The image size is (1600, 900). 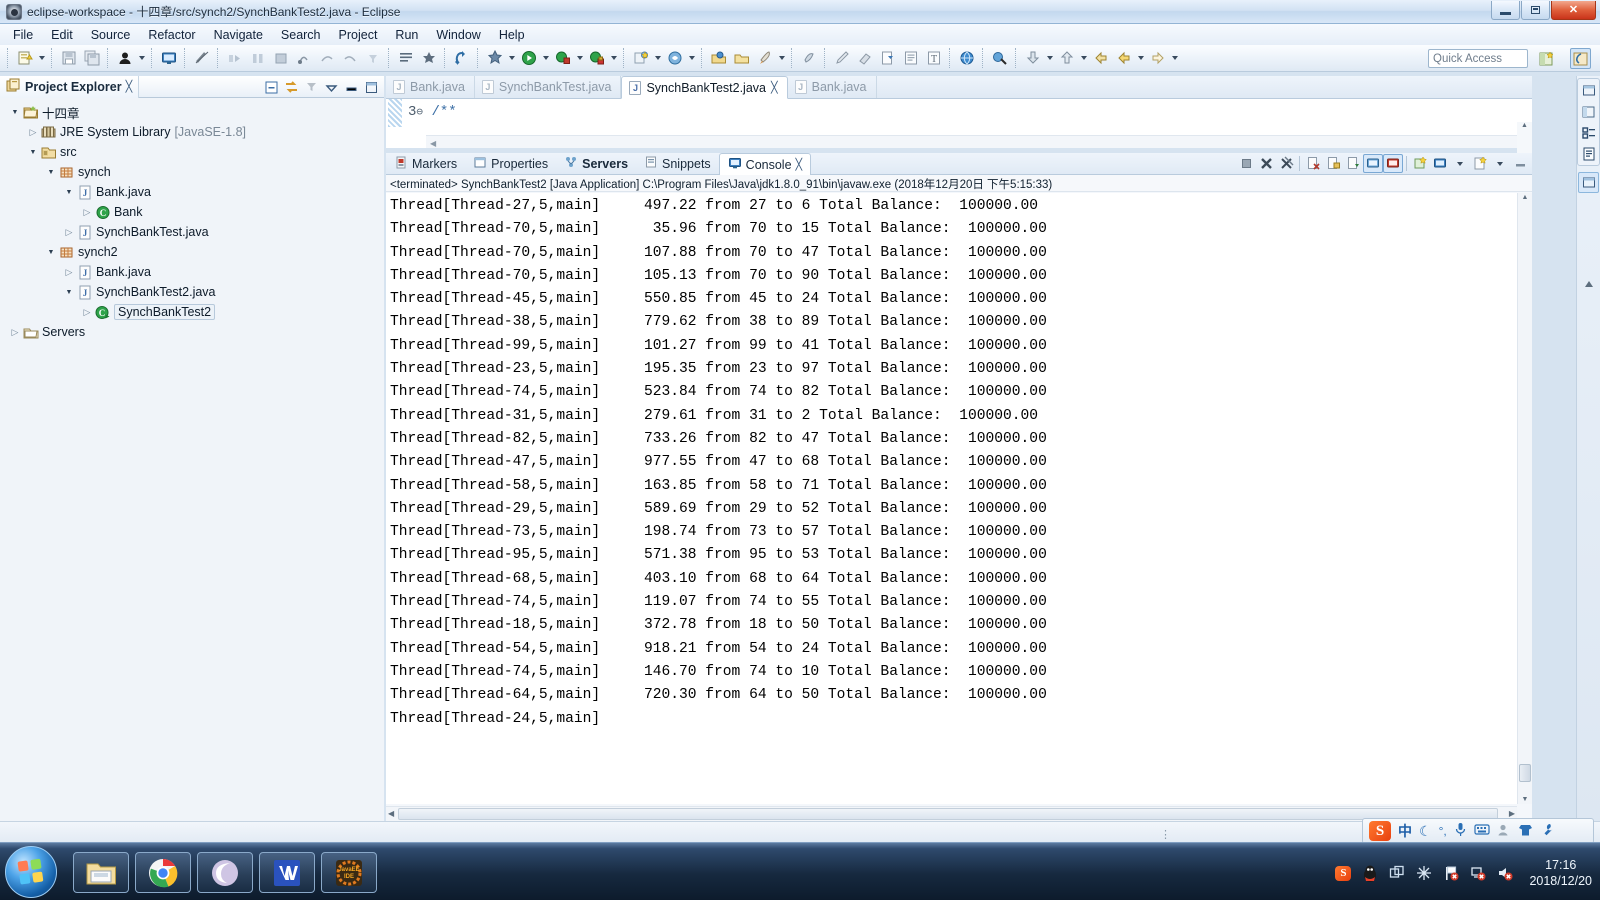 What do you see at coordinates (1140, 58) in the screenshot?
I see `back-dropdown-arrow` at bounding box center [1140, 58].